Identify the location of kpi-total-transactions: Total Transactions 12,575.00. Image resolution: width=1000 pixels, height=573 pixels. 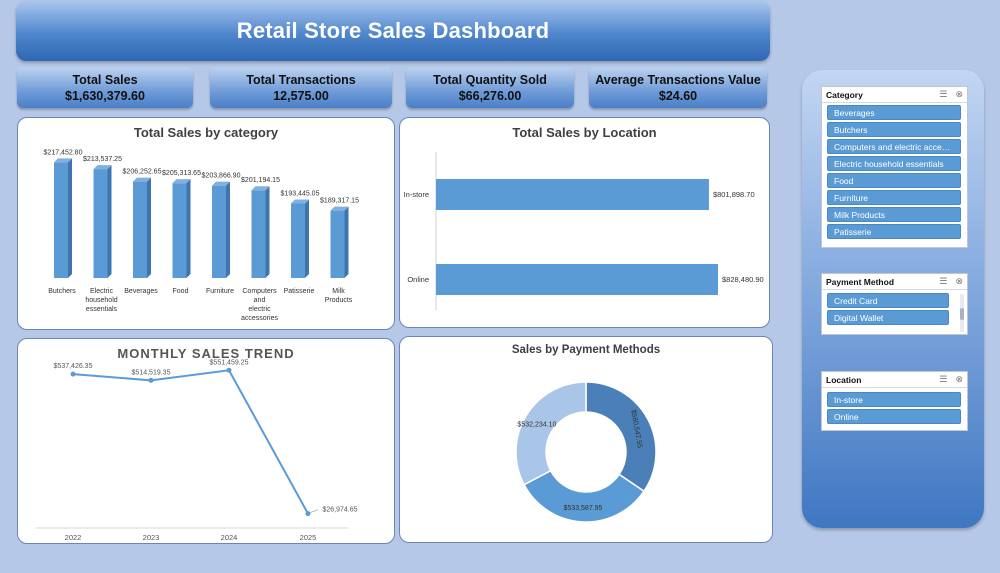
(301, 87).